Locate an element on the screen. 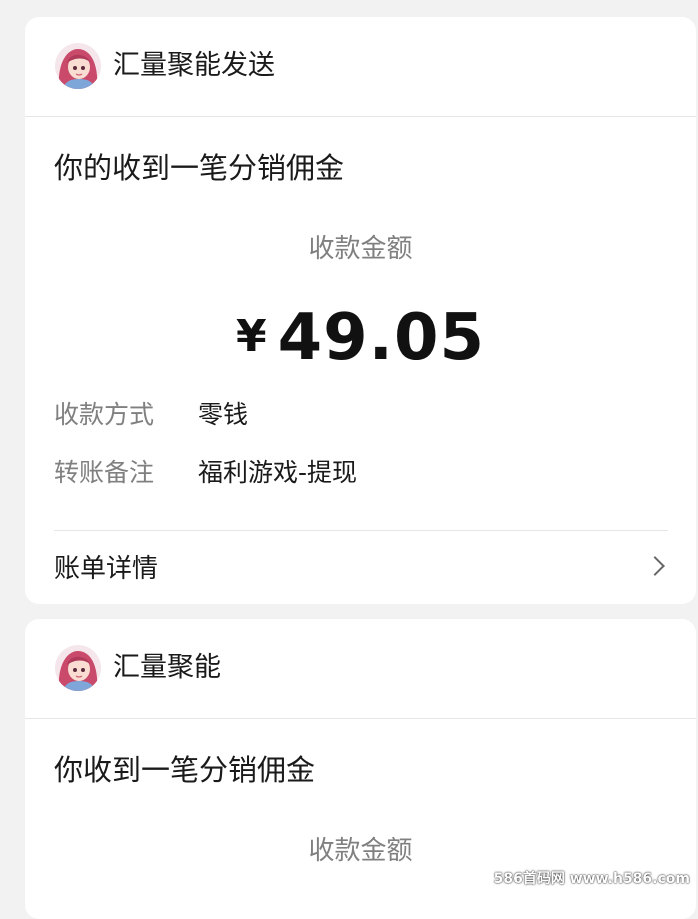 This screenshot has width=698, height=919. notice-title: 你收到一笔分销佣金 is located at coordinates (185, 770).